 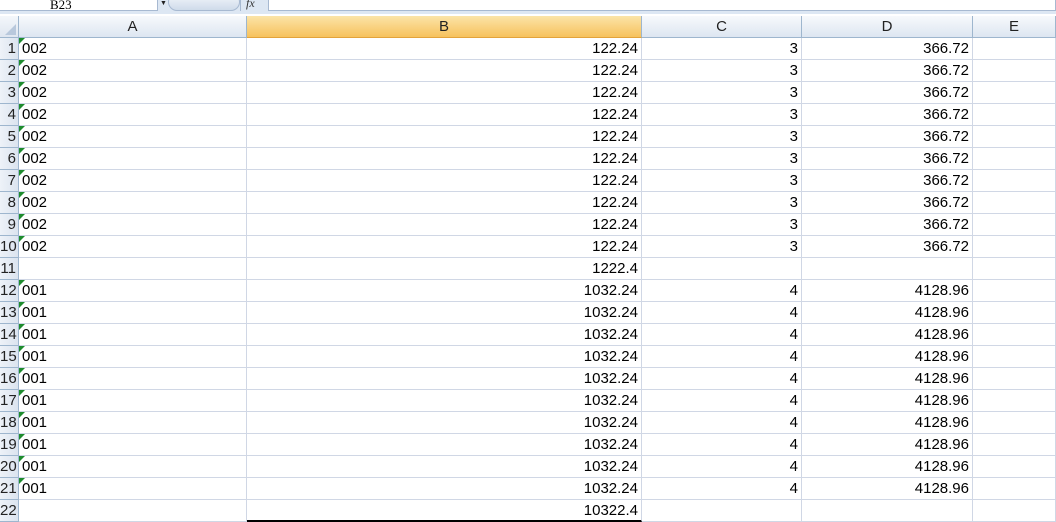 What do you see at coordinates (9, 247) in the screenshot?
I see `row-header: 10` at bounding box center [9, 247].